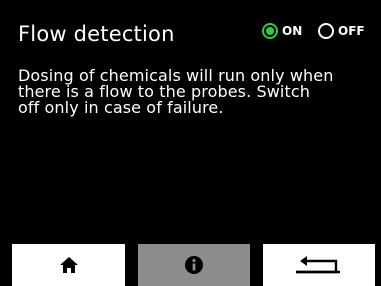 This screenshot has height=286, width=381. Describe the element at coordinates (351, 31) in the screenshot. I see `off-label: OFF` at that location.